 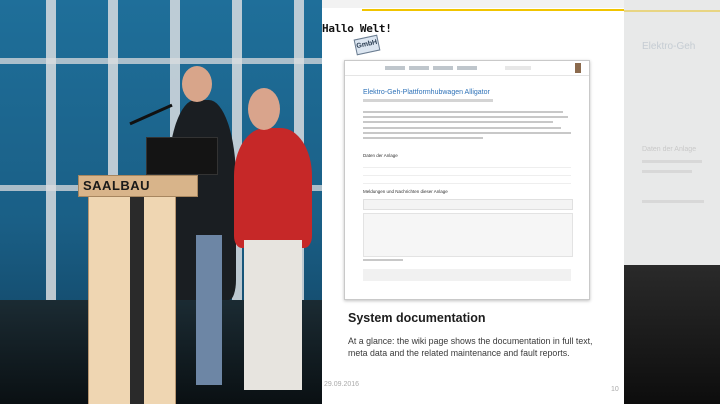 What do you see at coordinates (672, 334) in the screenshot?
I see `next-slide-shadow` at bounding box center [672, 334].